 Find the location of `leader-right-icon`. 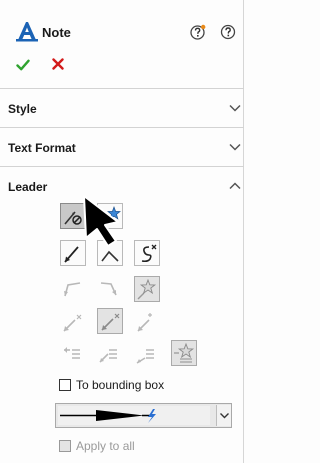

leader-right-icon is located at coordinates (108, 289).